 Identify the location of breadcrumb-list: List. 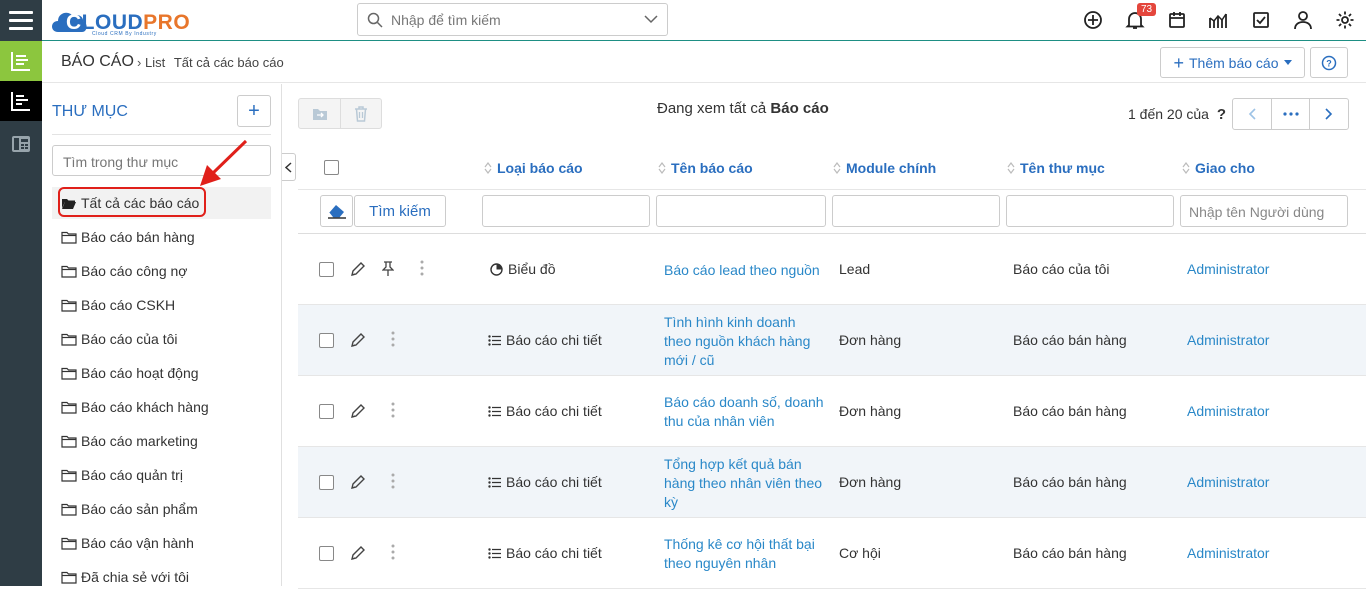
(155, 62).